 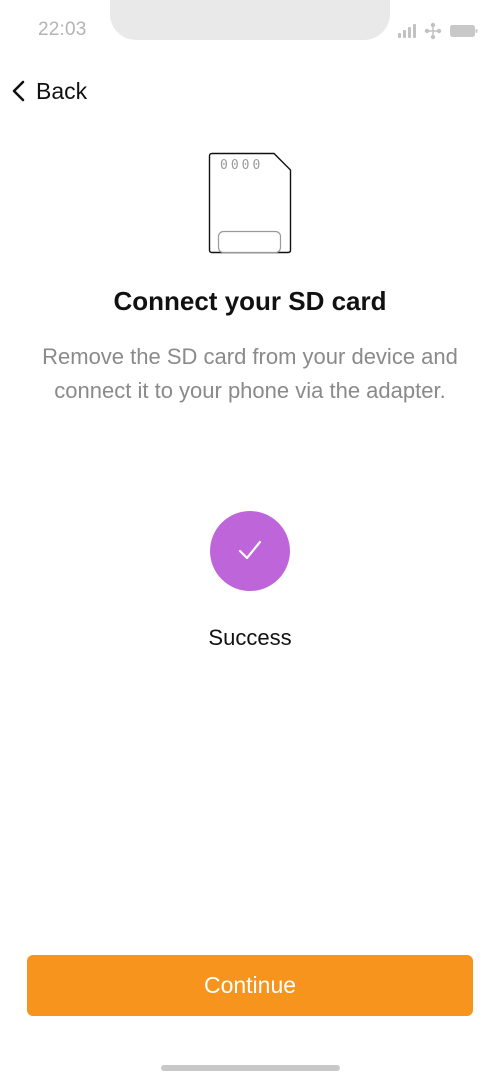 What do you see at coordinates (250, 985) in the screenshot?
I see `continue-button: Continue` at bounding box center [250, 985].